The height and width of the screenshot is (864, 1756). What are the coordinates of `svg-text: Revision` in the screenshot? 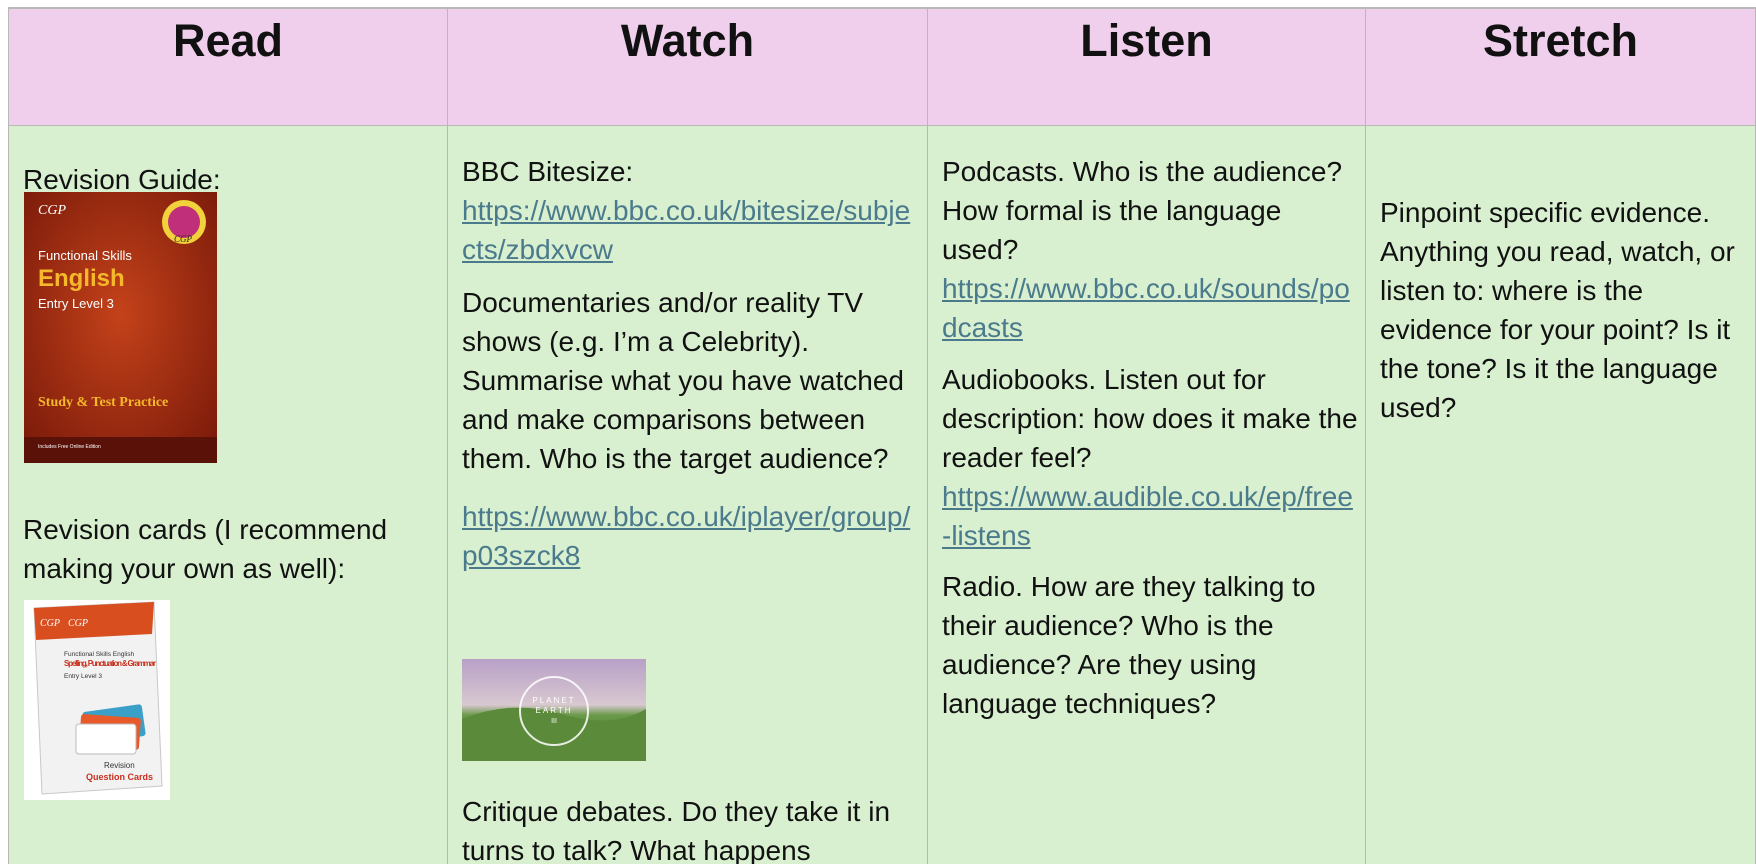 It's located at (119, 765).